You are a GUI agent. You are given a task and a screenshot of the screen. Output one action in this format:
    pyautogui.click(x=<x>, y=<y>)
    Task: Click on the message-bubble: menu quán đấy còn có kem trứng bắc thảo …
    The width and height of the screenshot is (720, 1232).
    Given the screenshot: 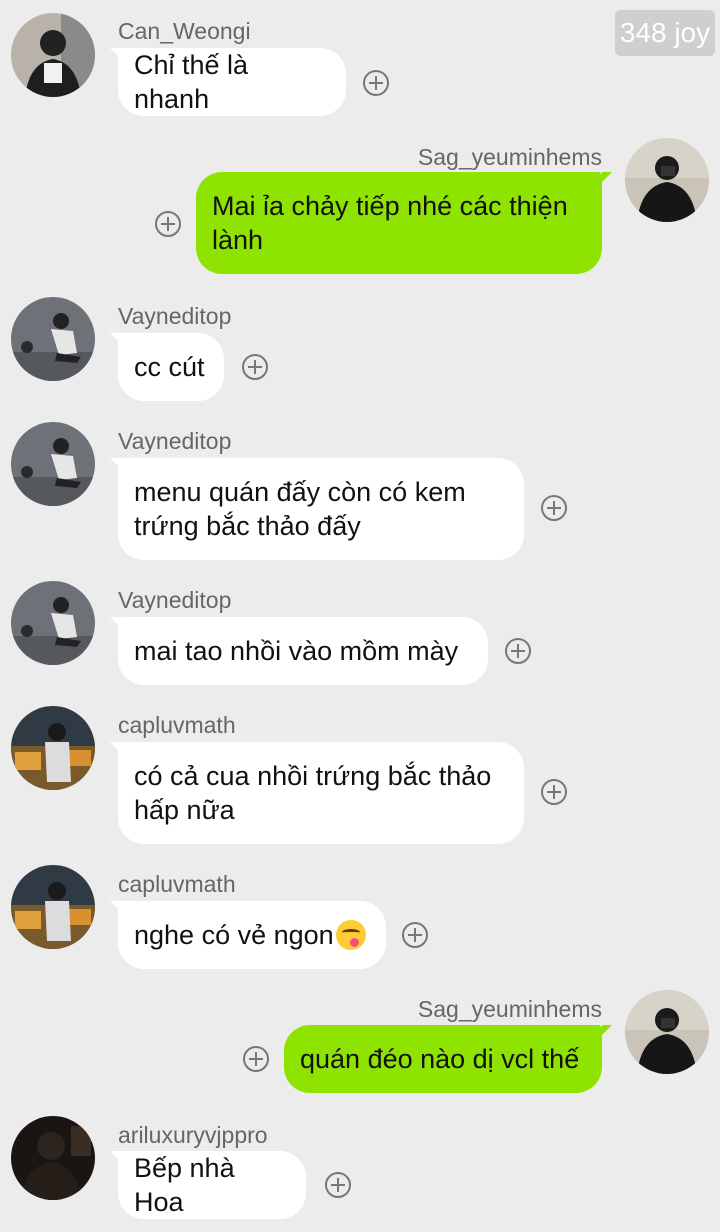 What is the action you would take?
    pyautogui.click(x=321, y=509)
    